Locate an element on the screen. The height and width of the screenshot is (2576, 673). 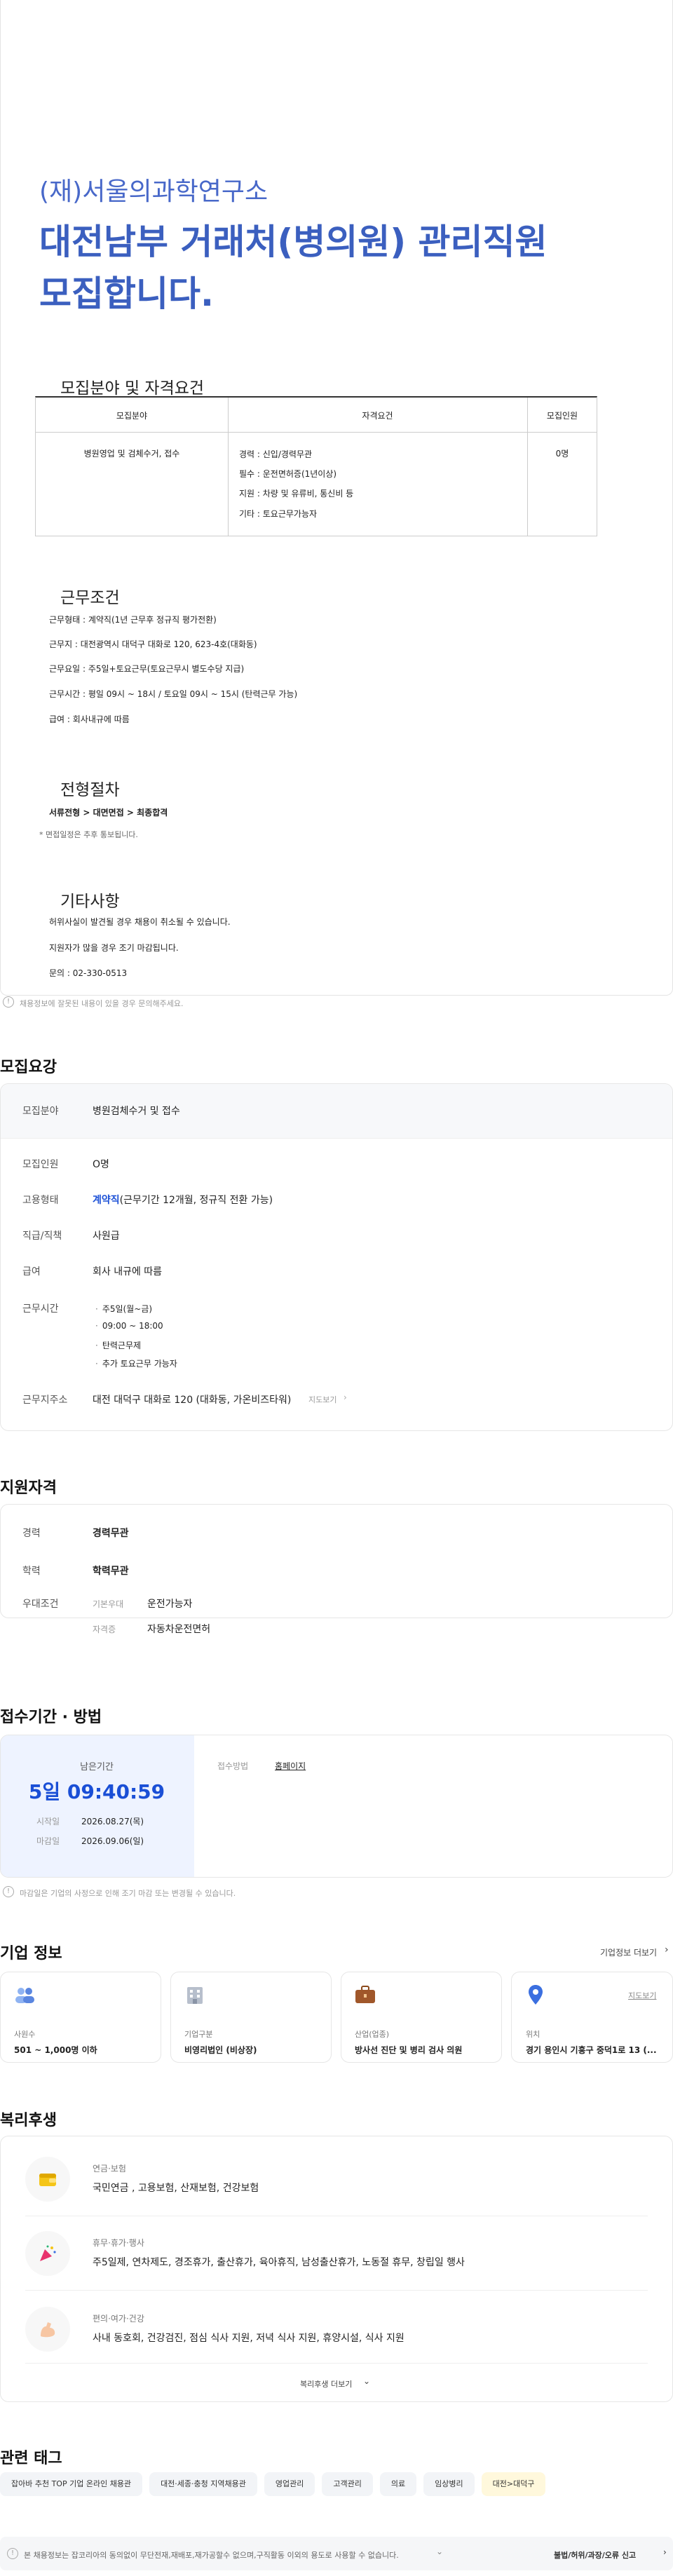
table-cell-qual: 경력 : 신입/경력무관 is located at coordinates (276, 454).